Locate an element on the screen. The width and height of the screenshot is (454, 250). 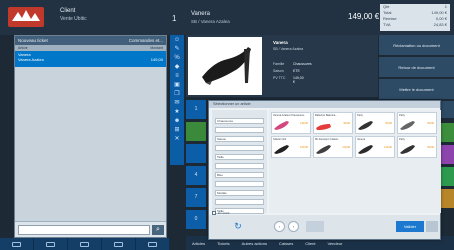
cancel-button is located at coordinates (315, 226).